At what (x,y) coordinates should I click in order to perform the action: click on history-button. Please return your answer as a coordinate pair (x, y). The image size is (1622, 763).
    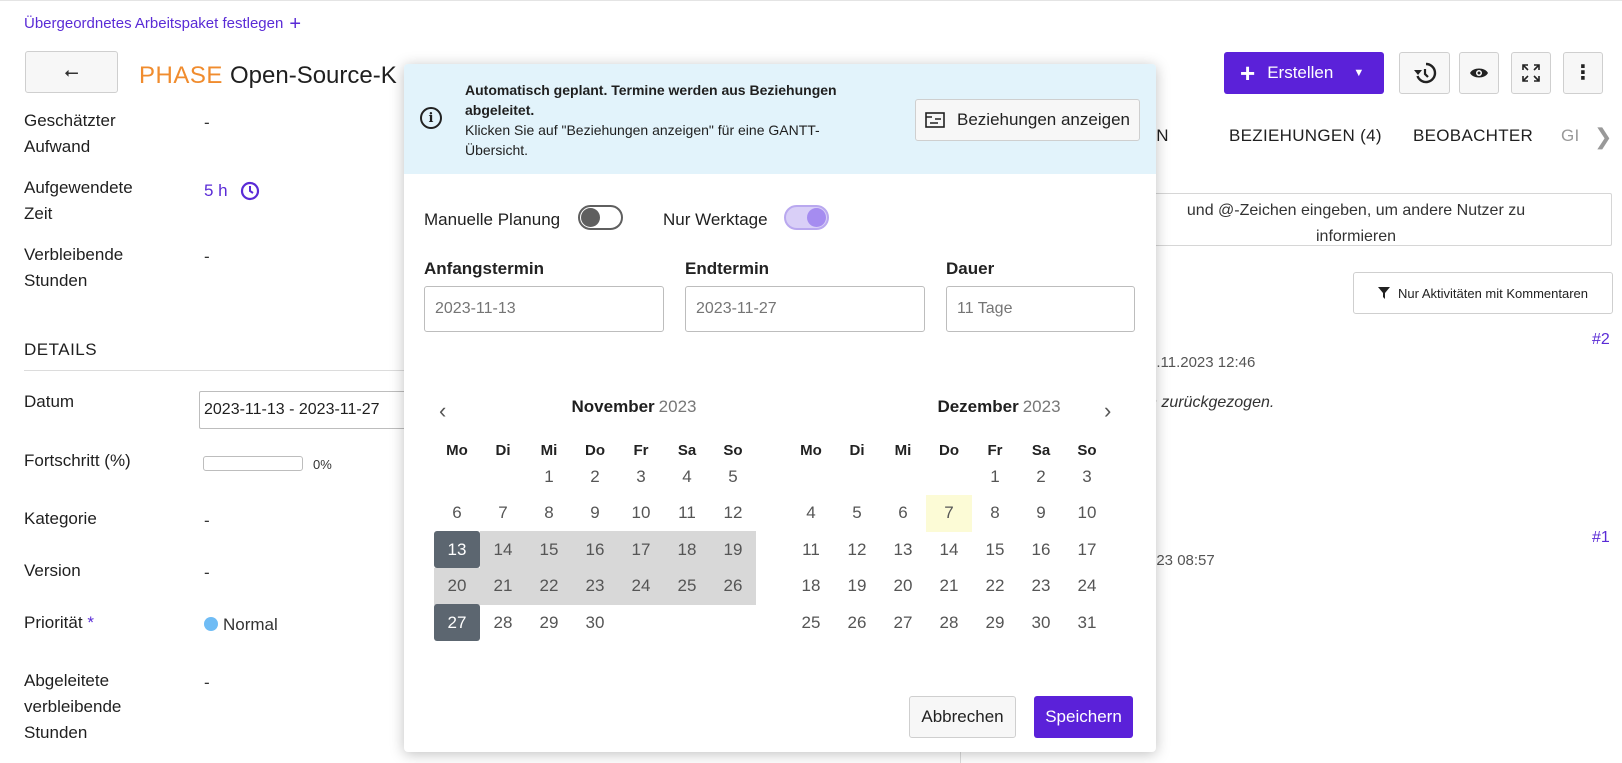
    Looking at the image, I should click on (1424, 73).